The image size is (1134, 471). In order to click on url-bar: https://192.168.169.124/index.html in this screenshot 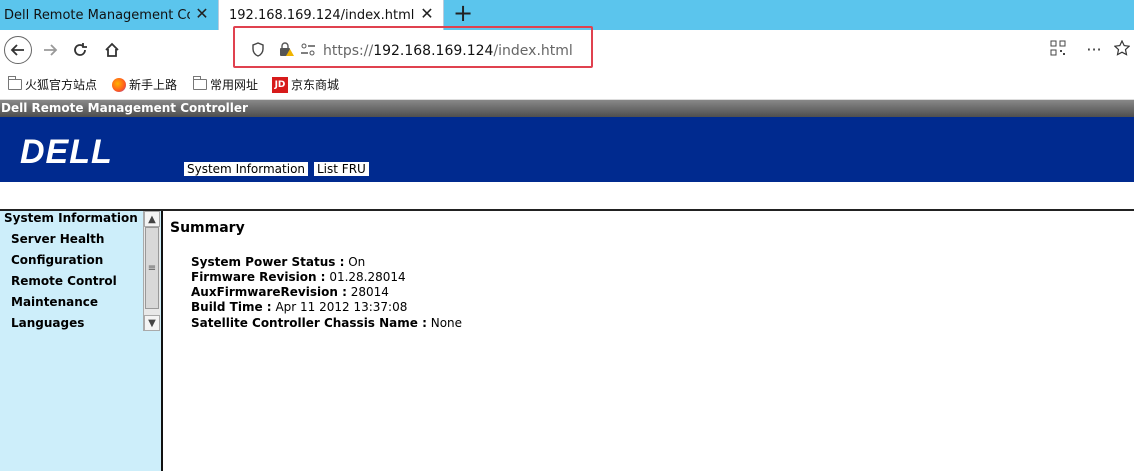, I will do `click(414, 49)`.